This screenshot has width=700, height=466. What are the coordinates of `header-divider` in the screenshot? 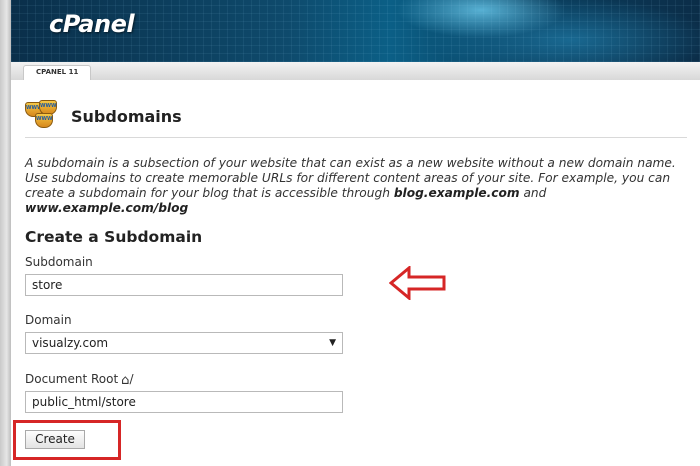 It's located at (356, 137).